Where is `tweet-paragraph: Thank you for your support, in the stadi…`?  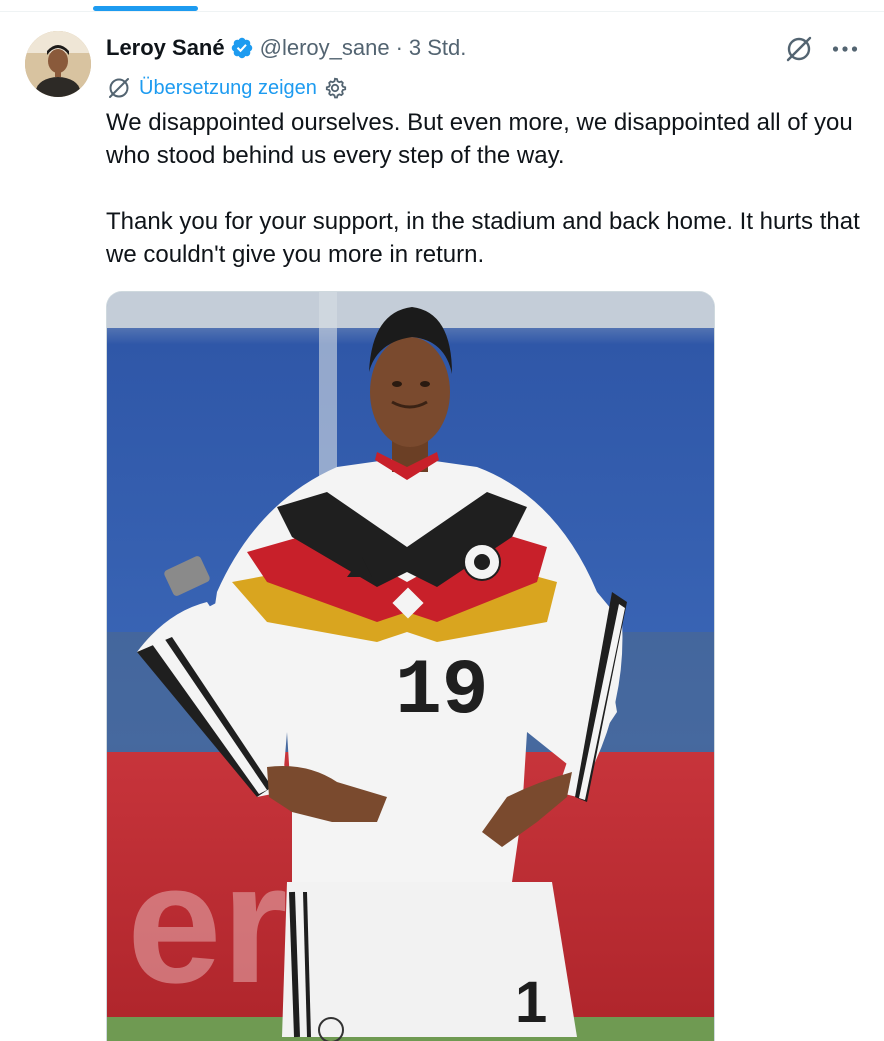
tweet-paragraph: Thank you for your support, in the stadi… is located at coordinates (483, 238).